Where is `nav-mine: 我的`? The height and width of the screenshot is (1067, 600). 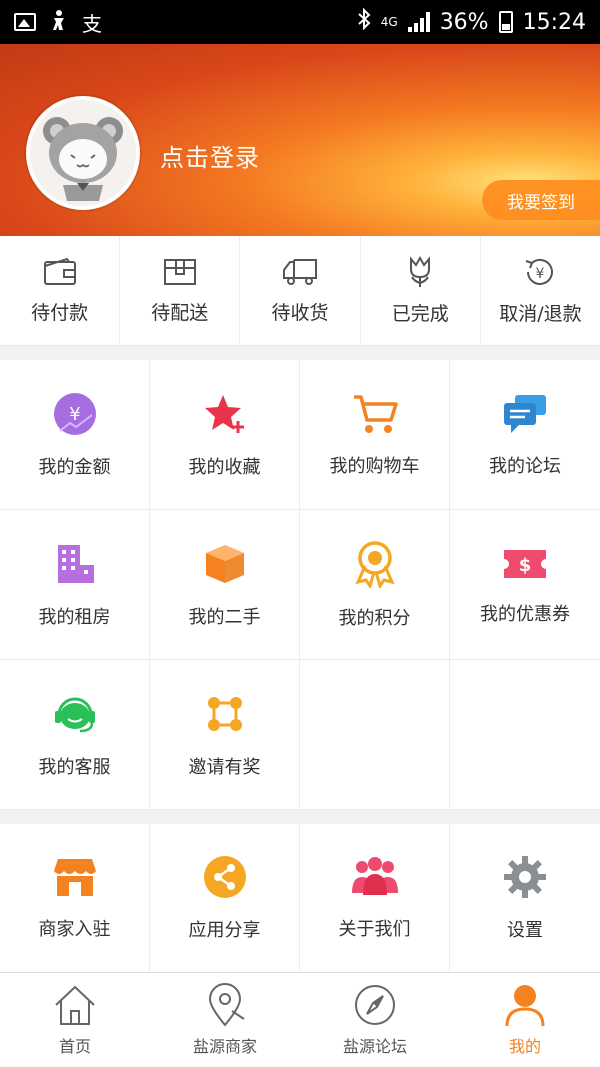 nav-mine: 我的 is located at coordinates (525, 1020).